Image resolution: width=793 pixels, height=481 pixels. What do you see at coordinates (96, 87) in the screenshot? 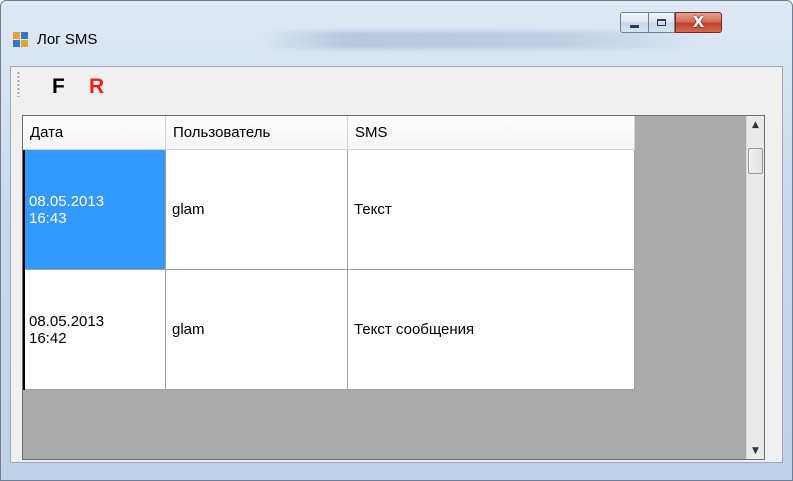
I see `toolbar-button-r: R` at bounding box center [96, 87].